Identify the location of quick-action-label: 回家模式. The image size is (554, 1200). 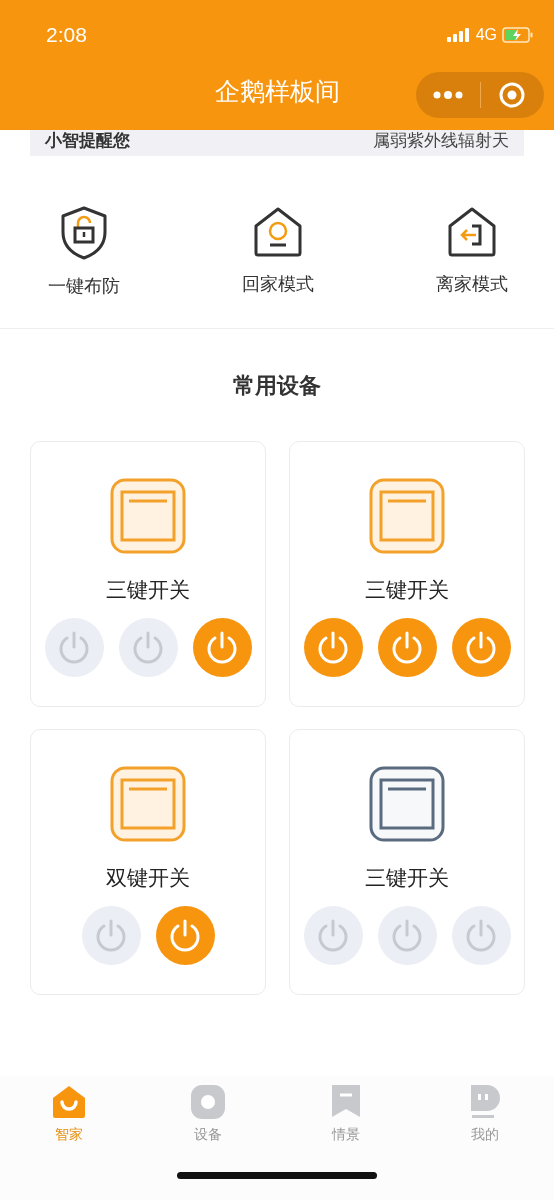
(278, 284).